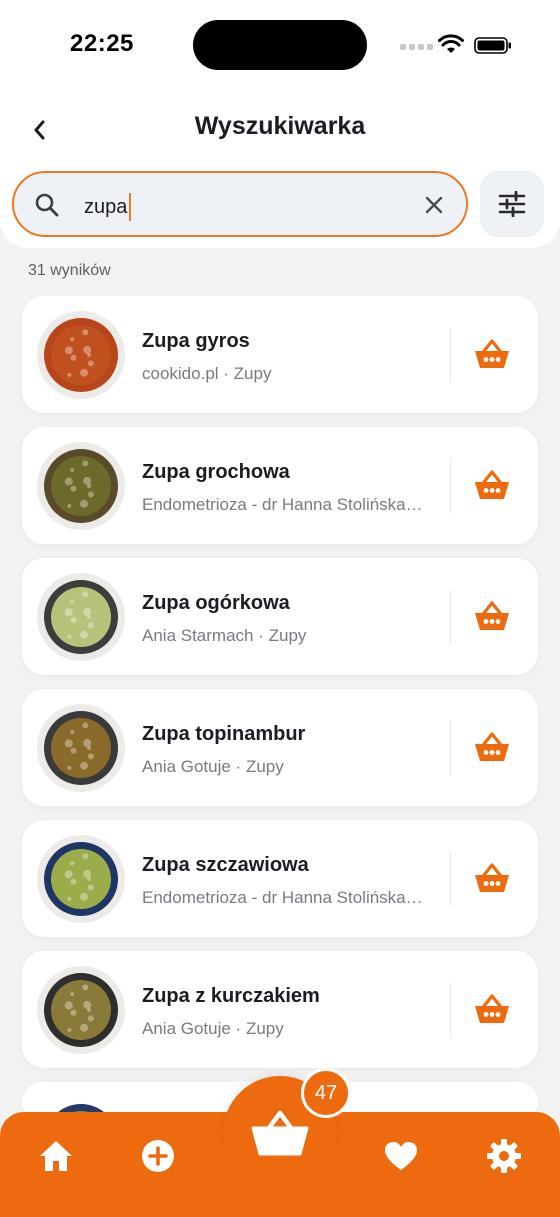 Image resolution: width=560 pixels, height=1217 pixels. I want to click on gear-icon, so click(504, 1156).